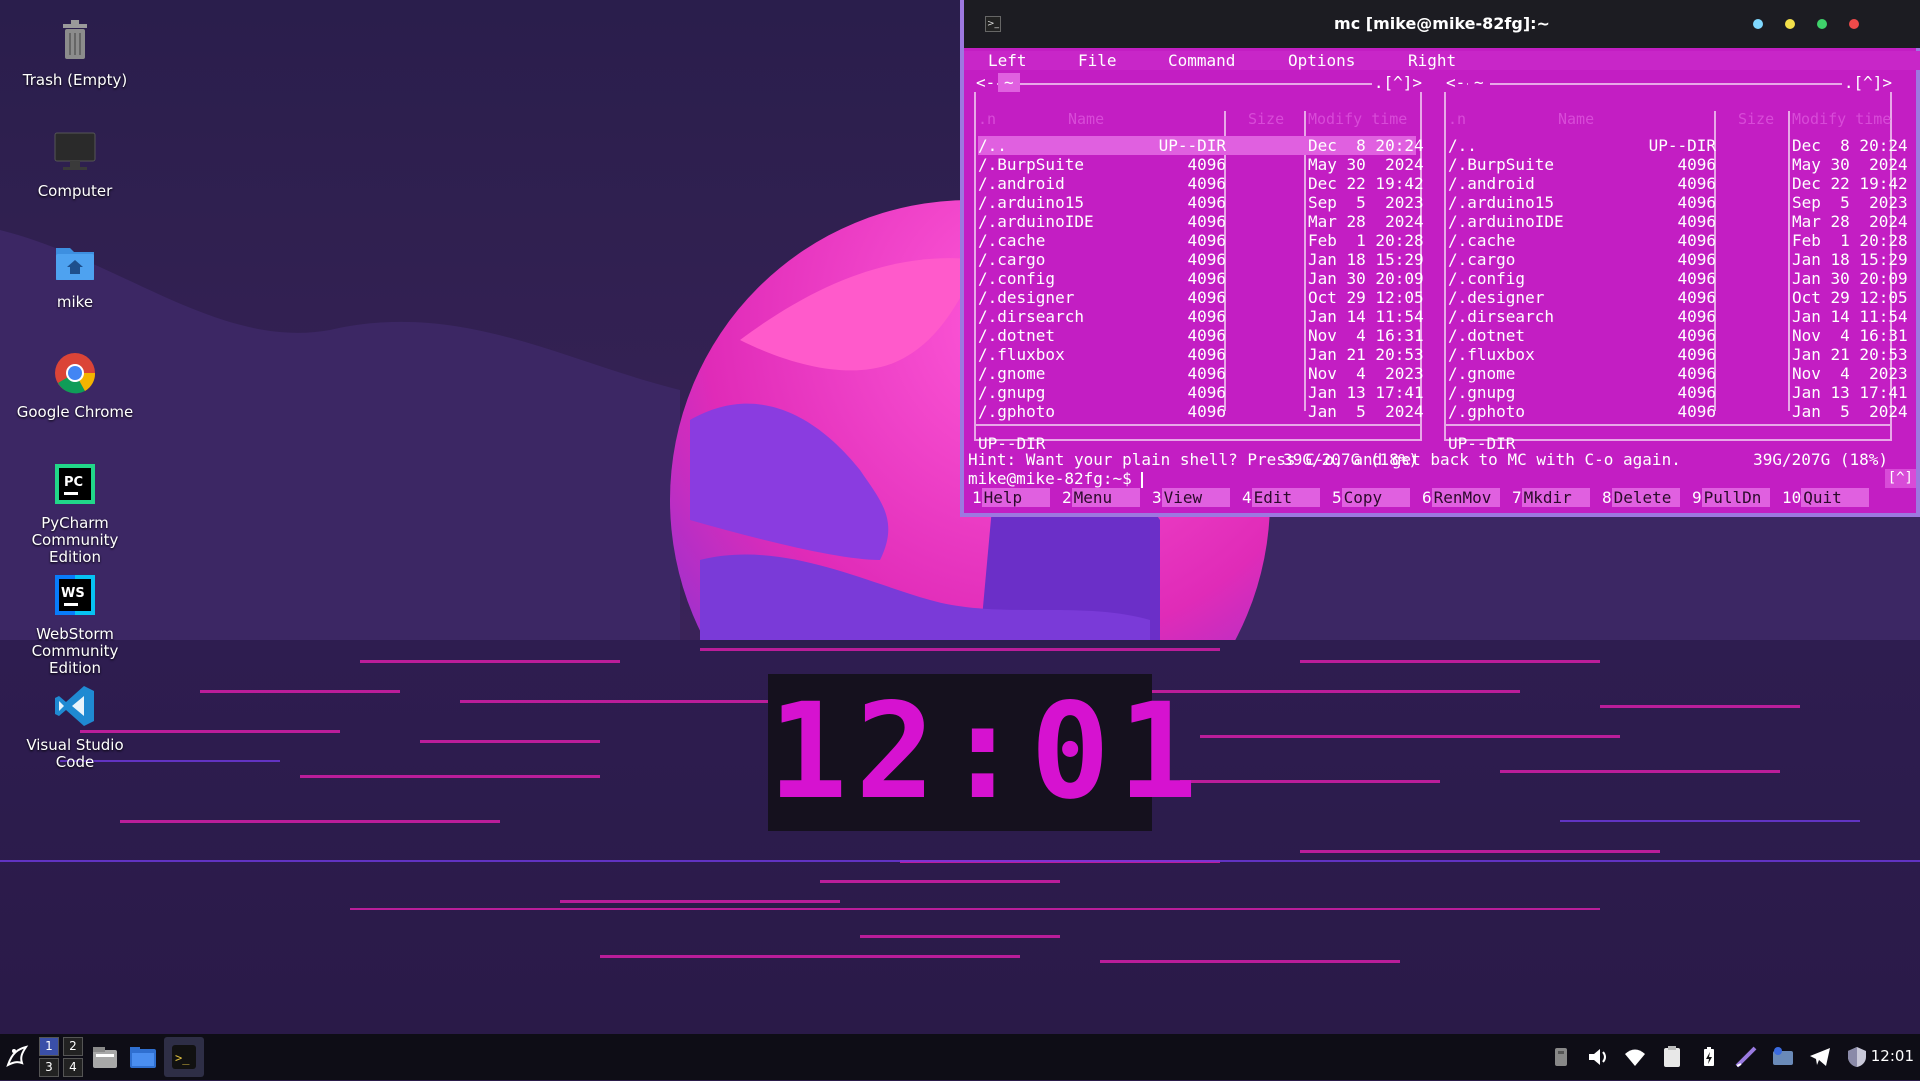 This screenshot has width=1920, height=1081. Describe the element at coordinates (184, 1057) in the screenshot. I see `terminal-taskbar-button: >_` at that location.